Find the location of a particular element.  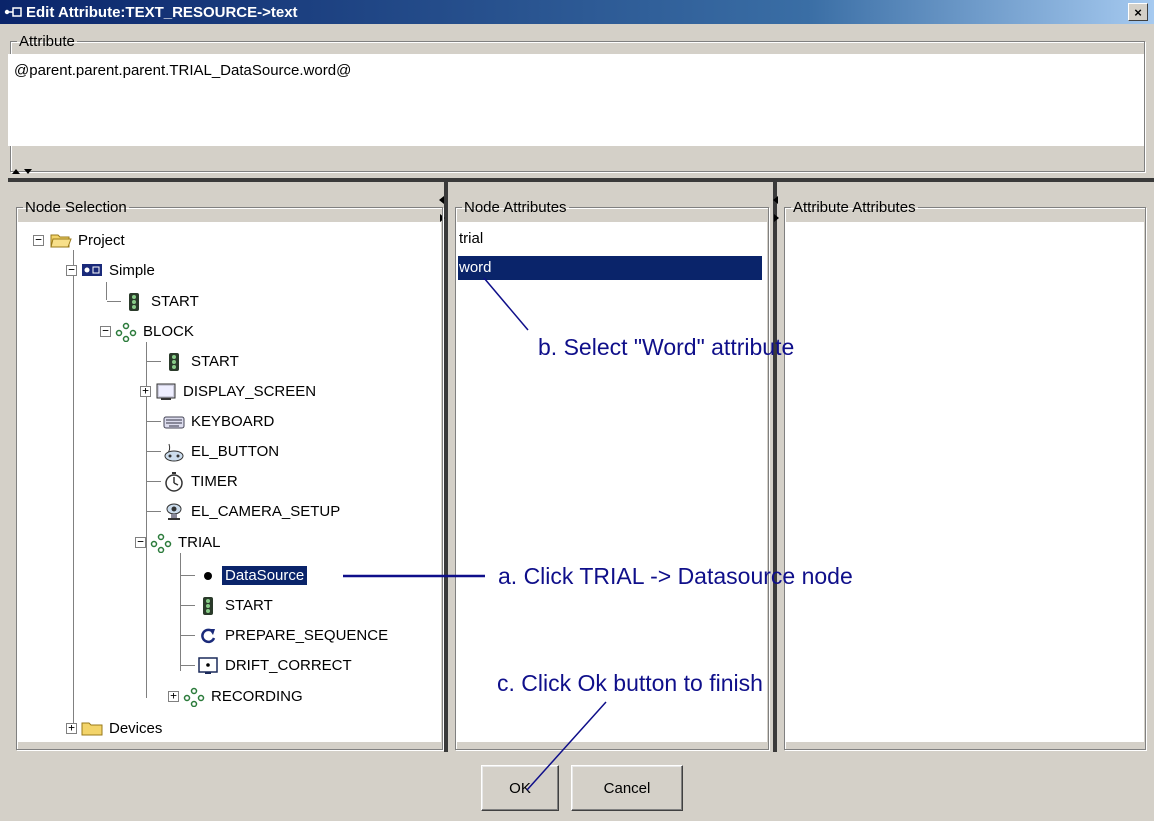

tree-node-project: Project is located at coordinates (101, 240).